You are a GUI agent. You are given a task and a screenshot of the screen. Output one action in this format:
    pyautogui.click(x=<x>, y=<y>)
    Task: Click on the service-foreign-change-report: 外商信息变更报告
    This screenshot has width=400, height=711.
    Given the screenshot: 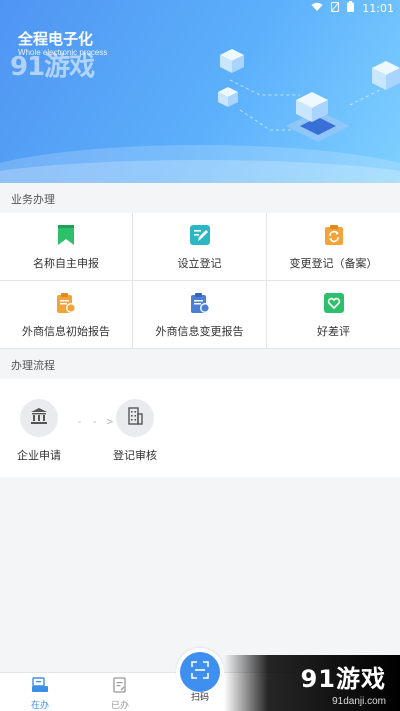 What is the action you would take?
    pyautogui.click(x=200, y=315)
    